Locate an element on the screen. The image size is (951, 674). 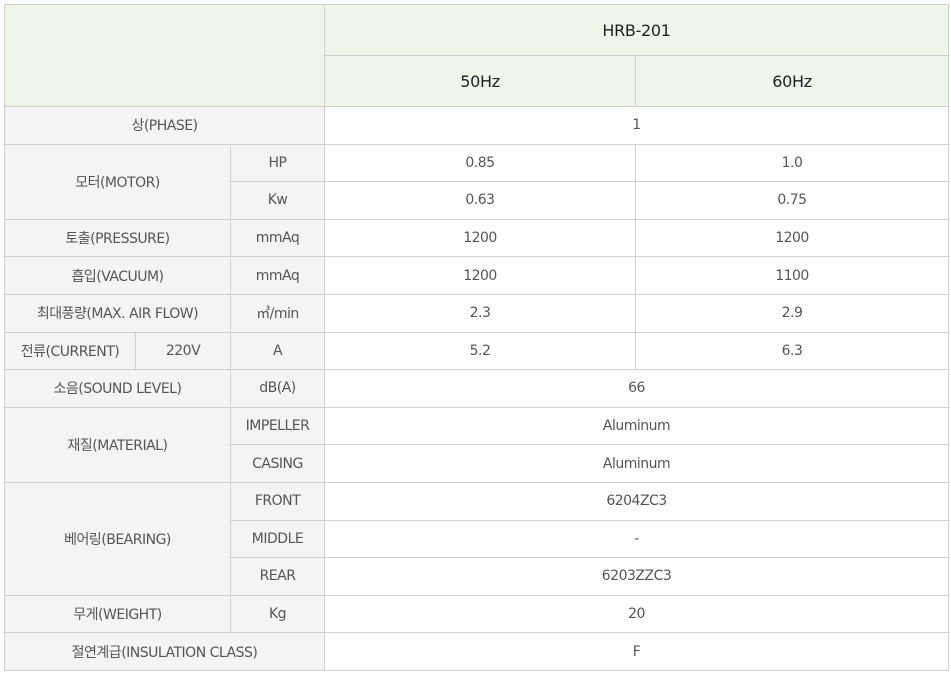
insulation-value: F is located at coordinates (637, 651).